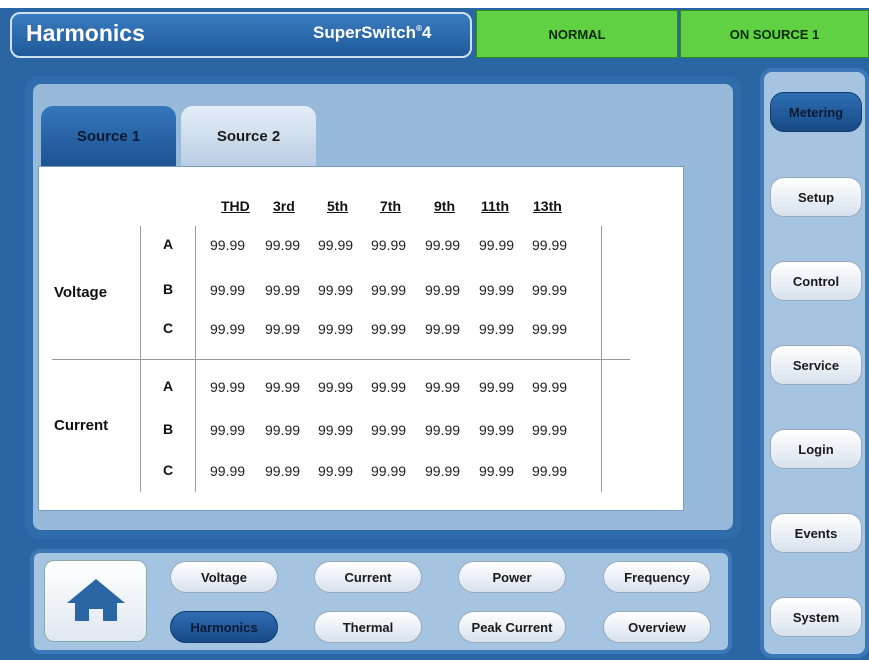 This screenshot has height=660, width=869. What do you see at coordinates (495, 206) in the screenshot?
I see `column-header-11th: 11th` at bounding box center [495, 206].